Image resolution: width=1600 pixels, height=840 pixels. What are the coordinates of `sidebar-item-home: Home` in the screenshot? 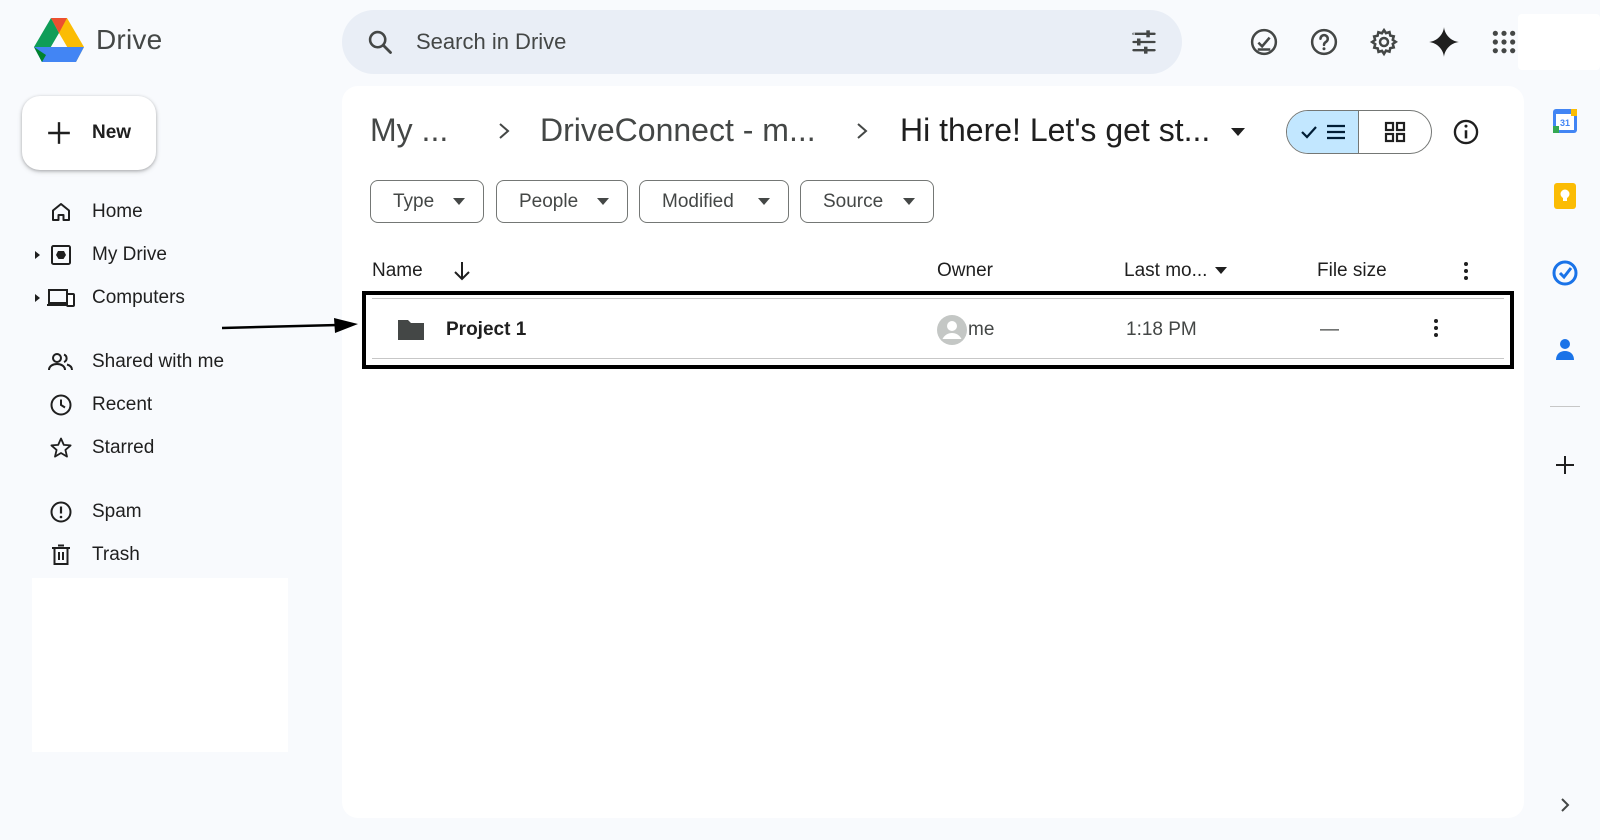 It's located at (86, 212).